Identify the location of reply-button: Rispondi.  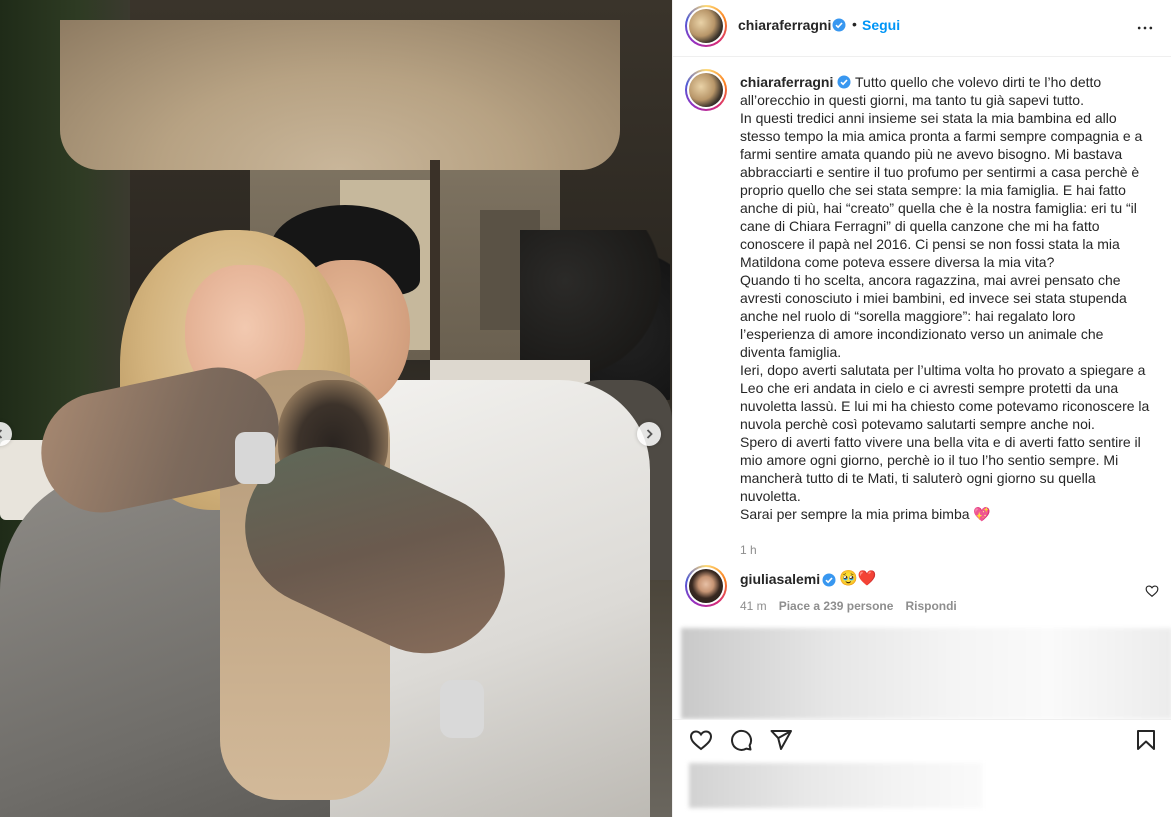
(930, 606).